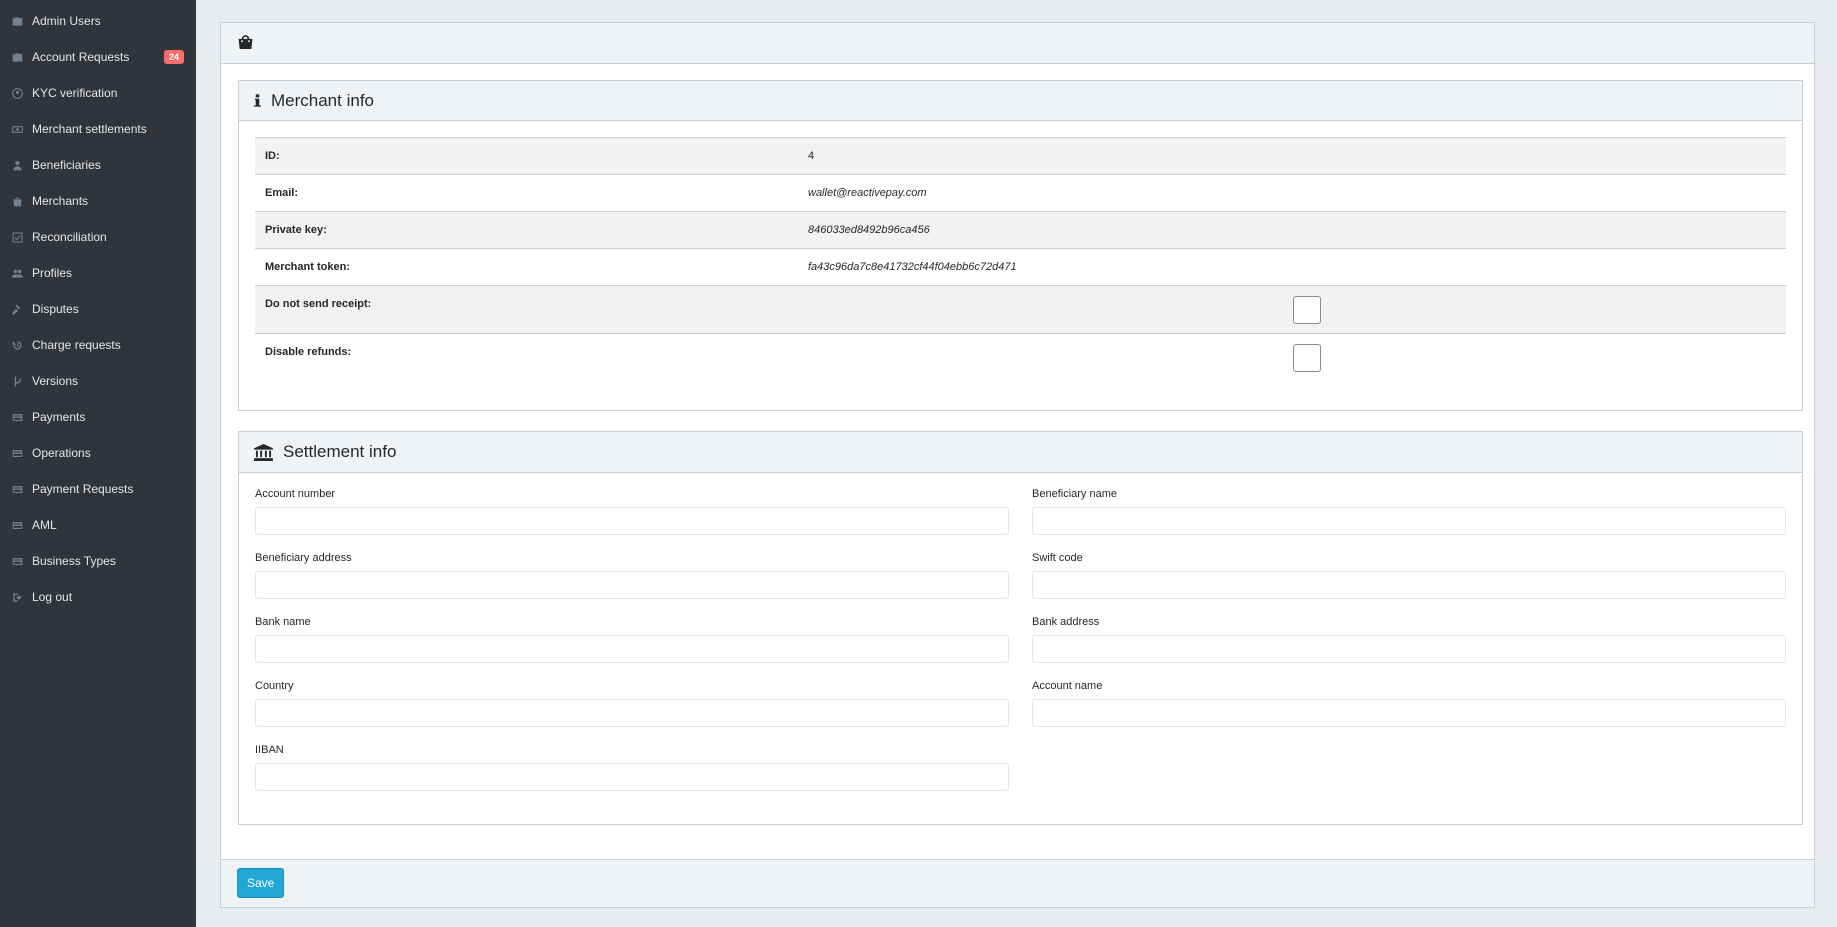  I want to click on sidebar-item-label: Business Types, so click(74, 561).